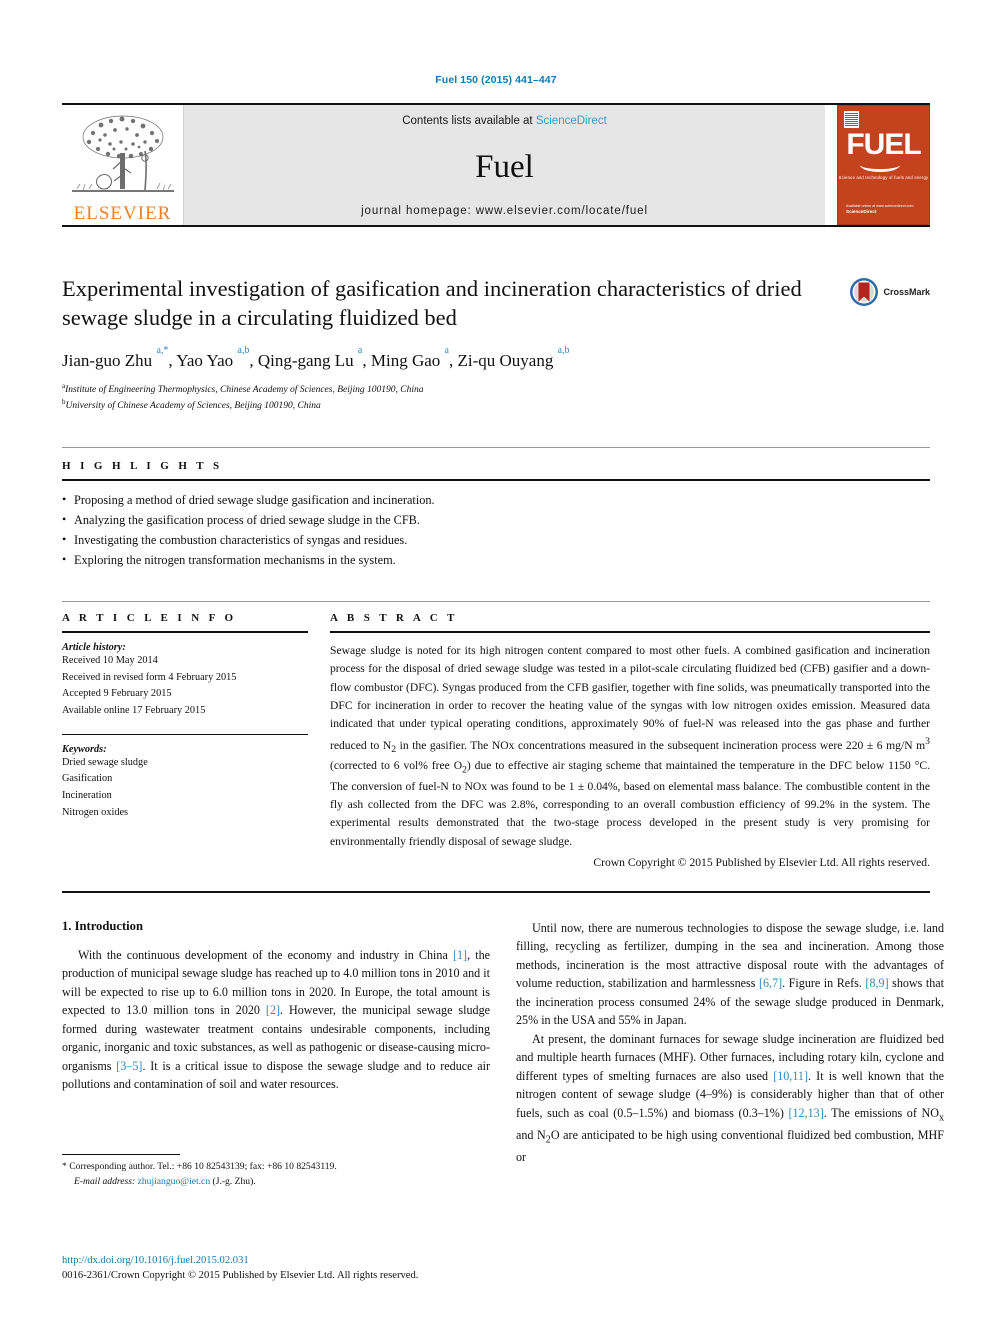 Image resolution: width=992 pixels, height=1323 pixels. I want to click on abstract-heading: A B S T R A C T, so click(394, 618).